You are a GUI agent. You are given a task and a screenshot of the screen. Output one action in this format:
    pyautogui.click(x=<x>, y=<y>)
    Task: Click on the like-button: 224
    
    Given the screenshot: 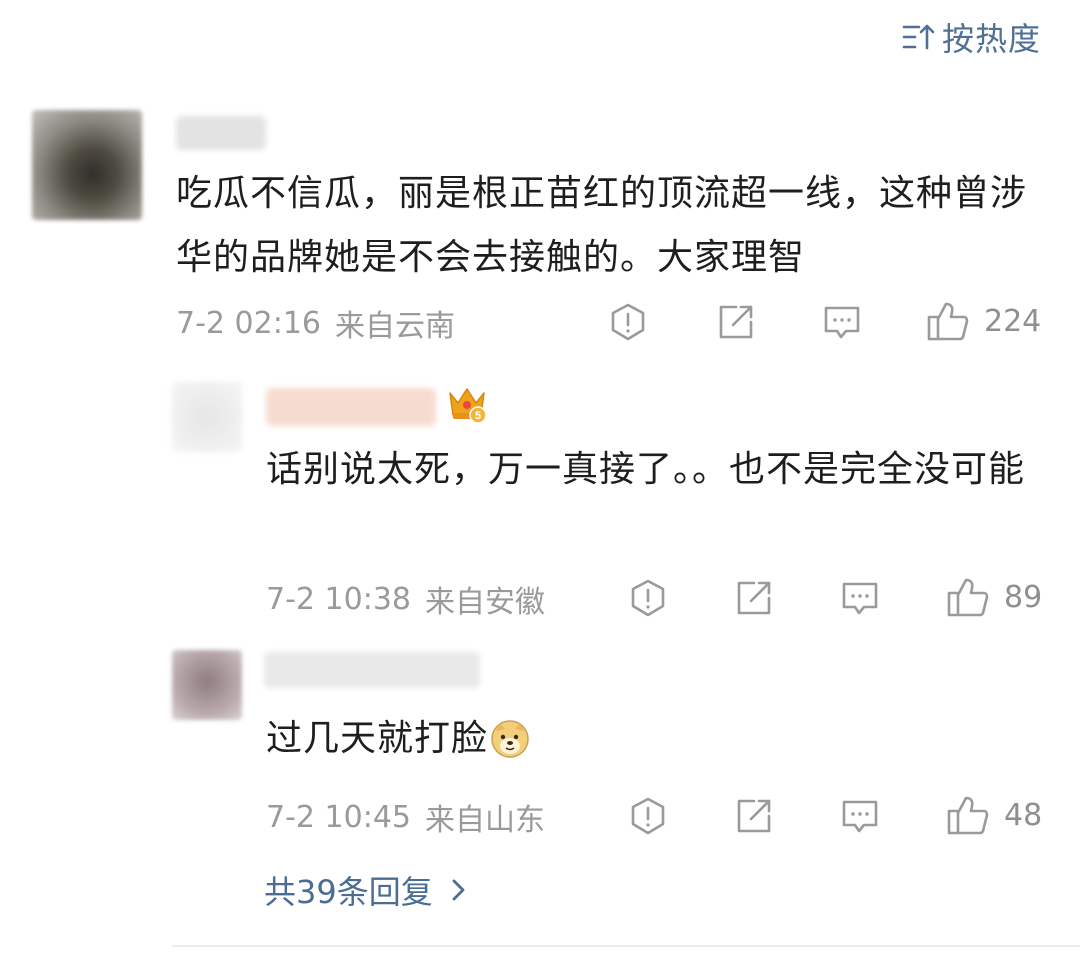 What is the action you would take?
    pyautogui.click(x=983, y=321)
    